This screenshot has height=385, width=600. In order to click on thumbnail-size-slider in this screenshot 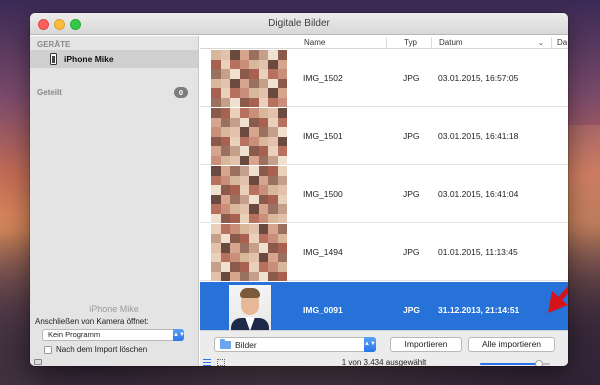, I will do `click(515, 363)`.